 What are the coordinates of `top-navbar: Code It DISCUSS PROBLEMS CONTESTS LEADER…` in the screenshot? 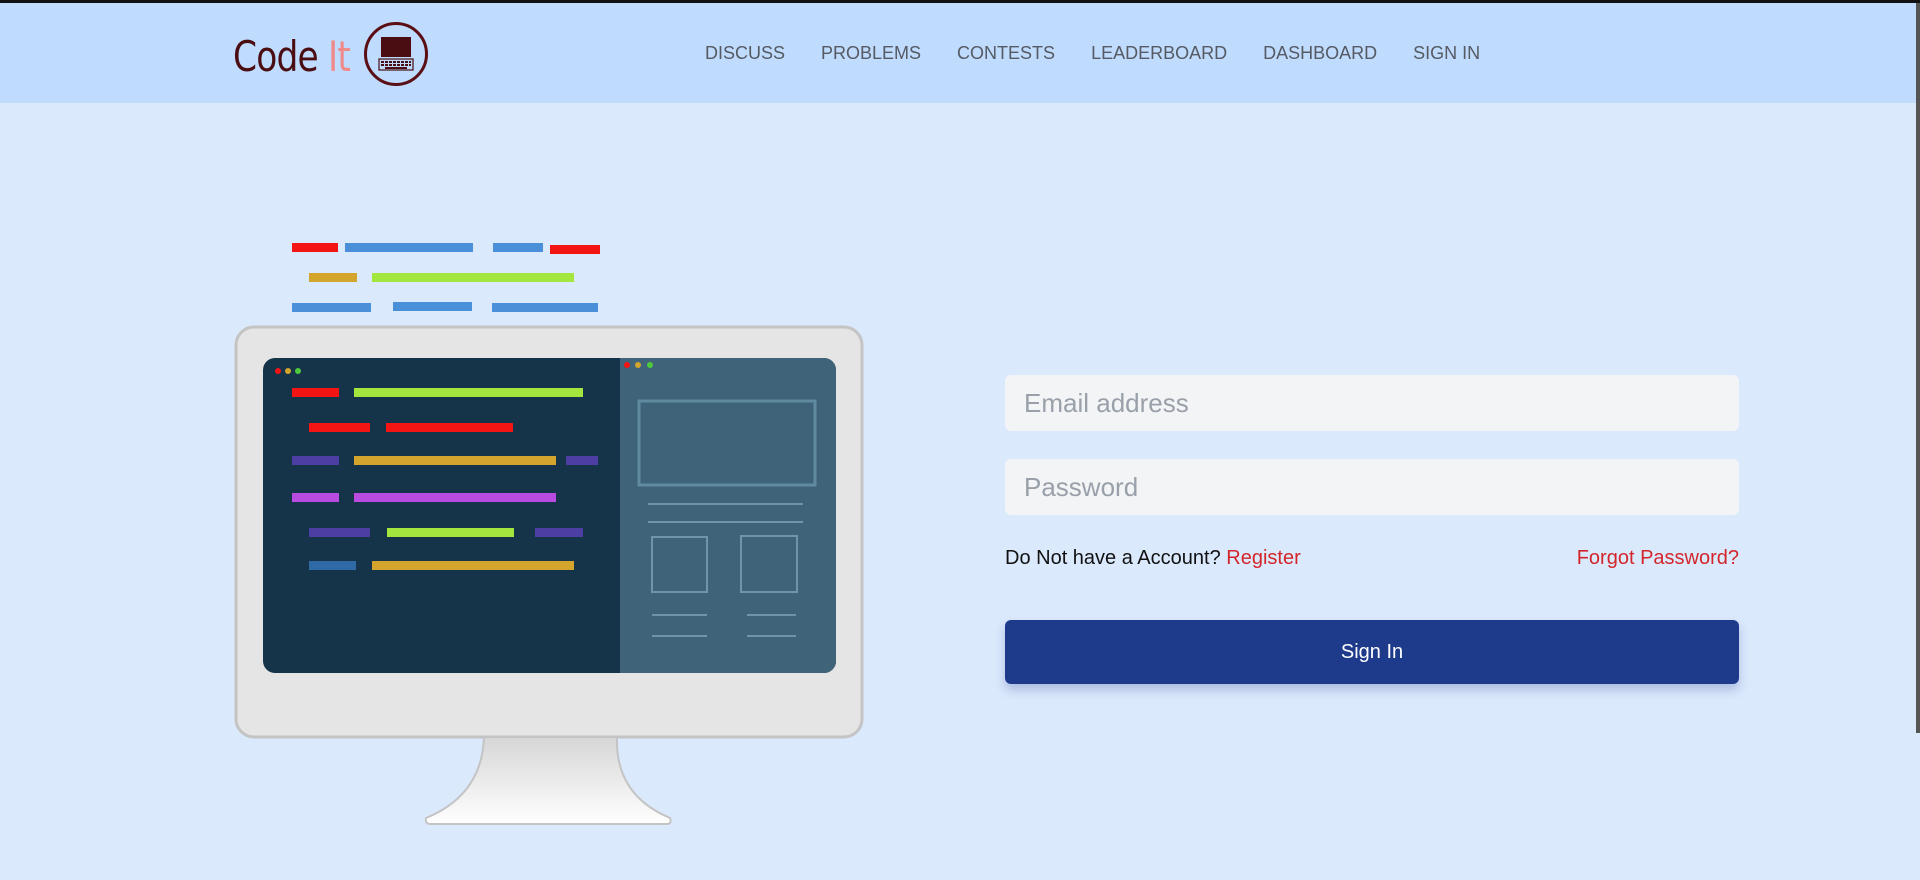 It's located at (960, 53).